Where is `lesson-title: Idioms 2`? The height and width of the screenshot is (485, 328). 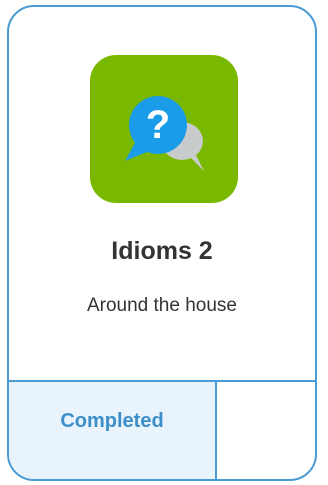
lesson-title: Idioms 2 is located at coordinates (162, 251).